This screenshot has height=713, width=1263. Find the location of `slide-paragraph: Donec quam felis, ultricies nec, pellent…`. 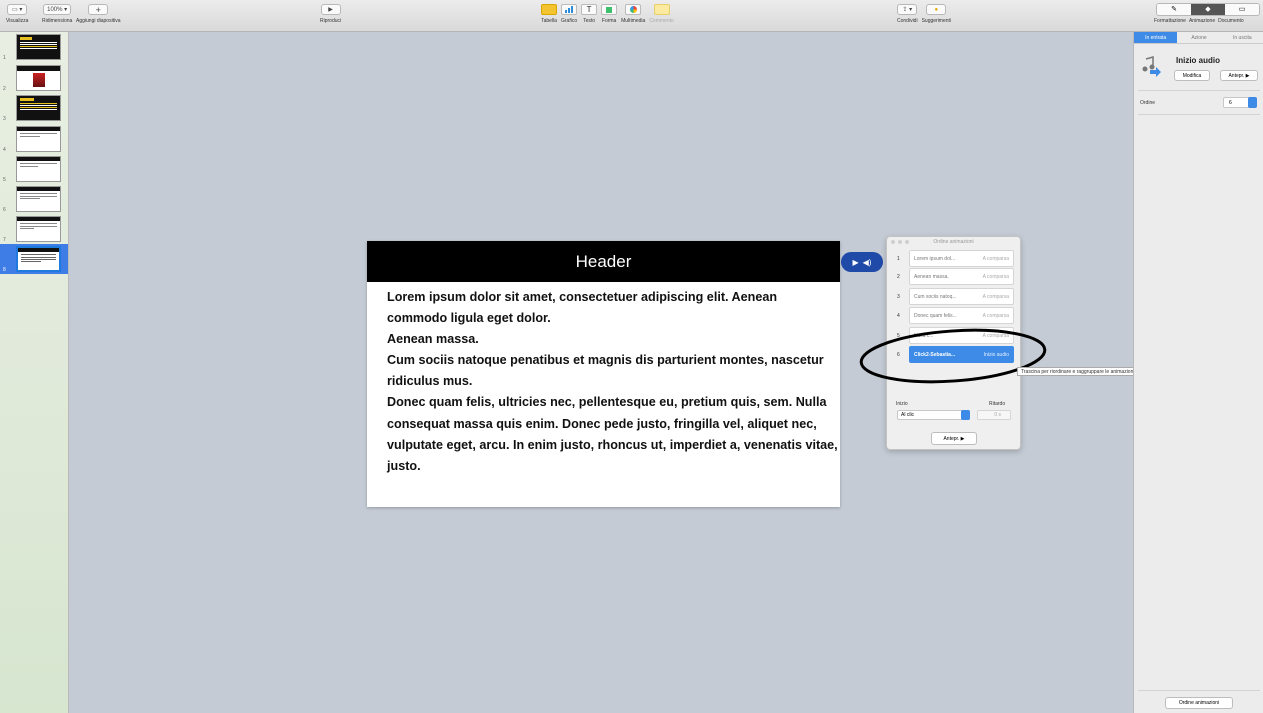

slide-paragraph: Donec quam felis, ultricies nec, pellent… is located at coordinates (612, 434).